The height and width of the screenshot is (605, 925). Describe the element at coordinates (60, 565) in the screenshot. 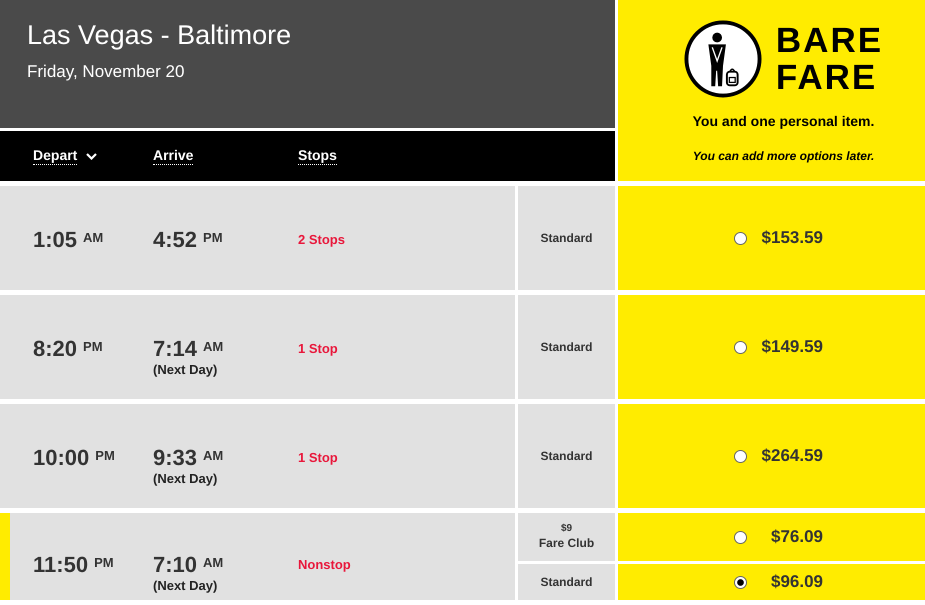

I see `depart-time: 11:50` at that location.